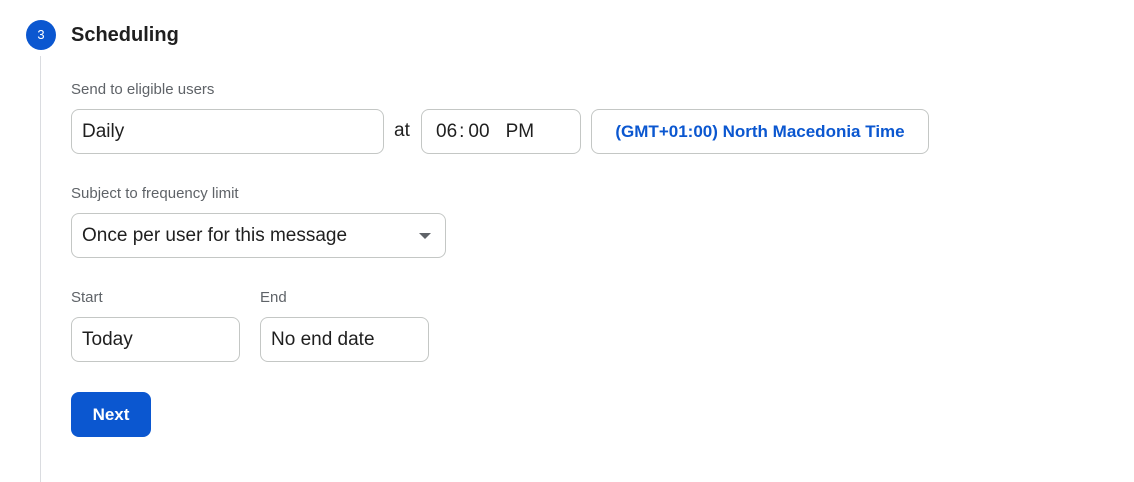 This screenshot has height=482, width=1134. What do you see at coordinates (501, 131) in the screenshot?
I see `send-time-input: 06 : 00 PM` at bounding box center [501, 131].